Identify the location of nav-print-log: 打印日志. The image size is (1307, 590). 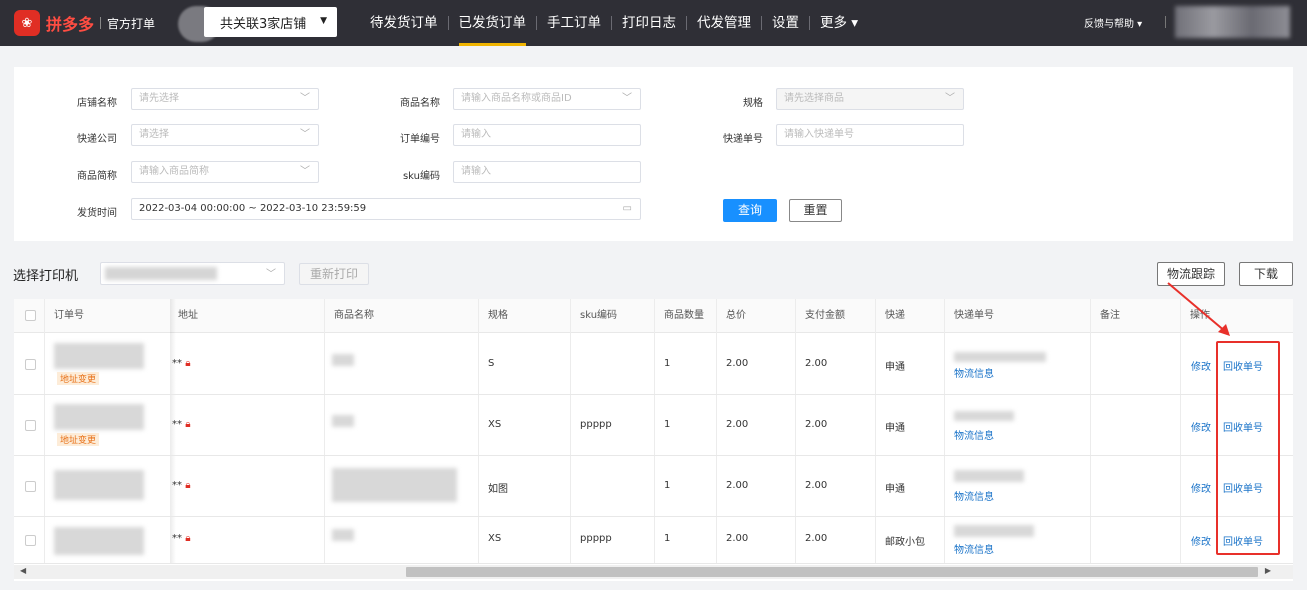
(649, 23).